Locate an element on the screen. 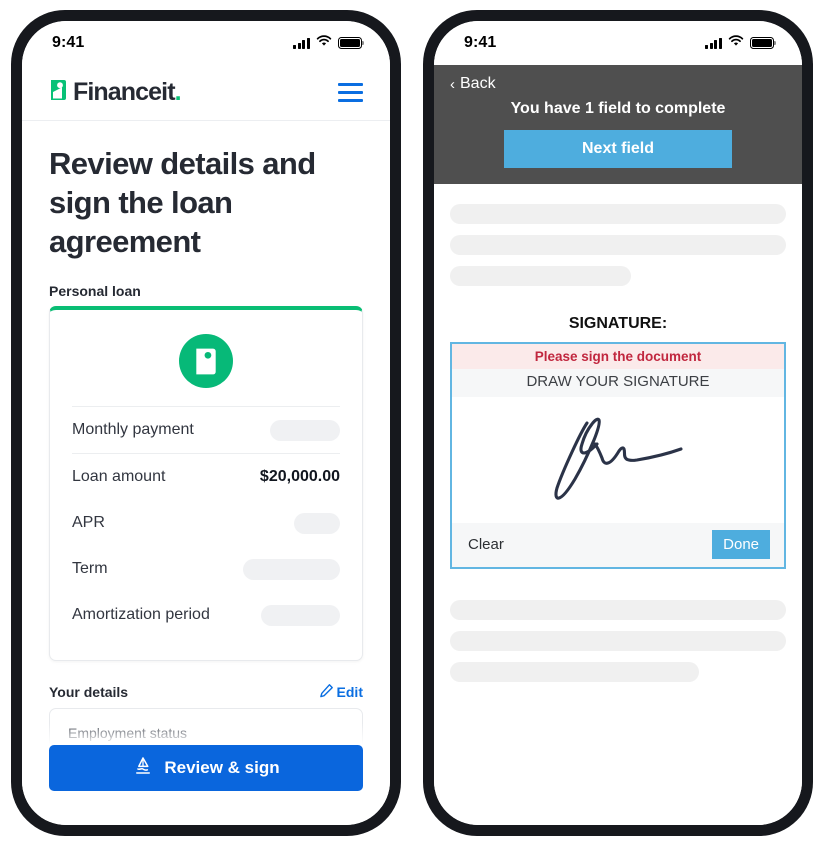 The height and width of the screenshot is (846, 824). table-row: Loan amount $20,000.00 is located at coordinates (206, 476).